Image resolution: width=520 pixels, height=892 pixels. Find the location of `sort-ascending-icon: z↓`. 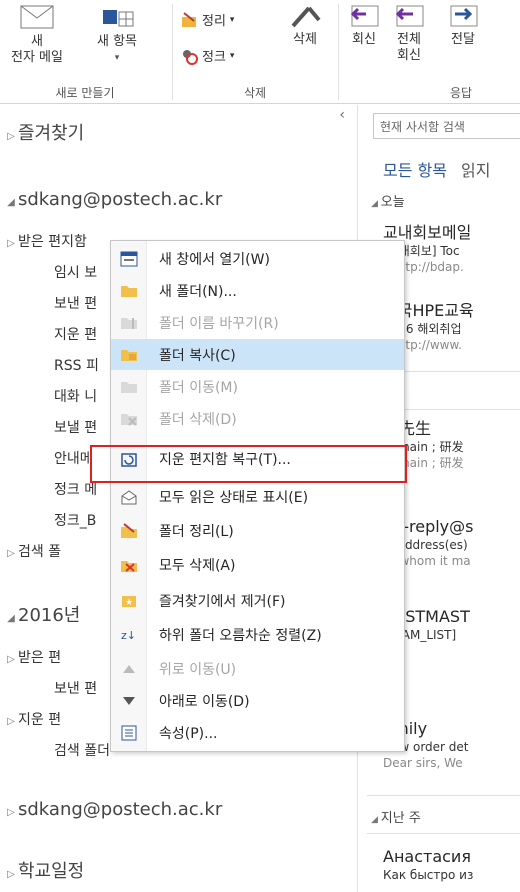

sort-ascending-icon: z↓ is located at coordinates (128, 635).